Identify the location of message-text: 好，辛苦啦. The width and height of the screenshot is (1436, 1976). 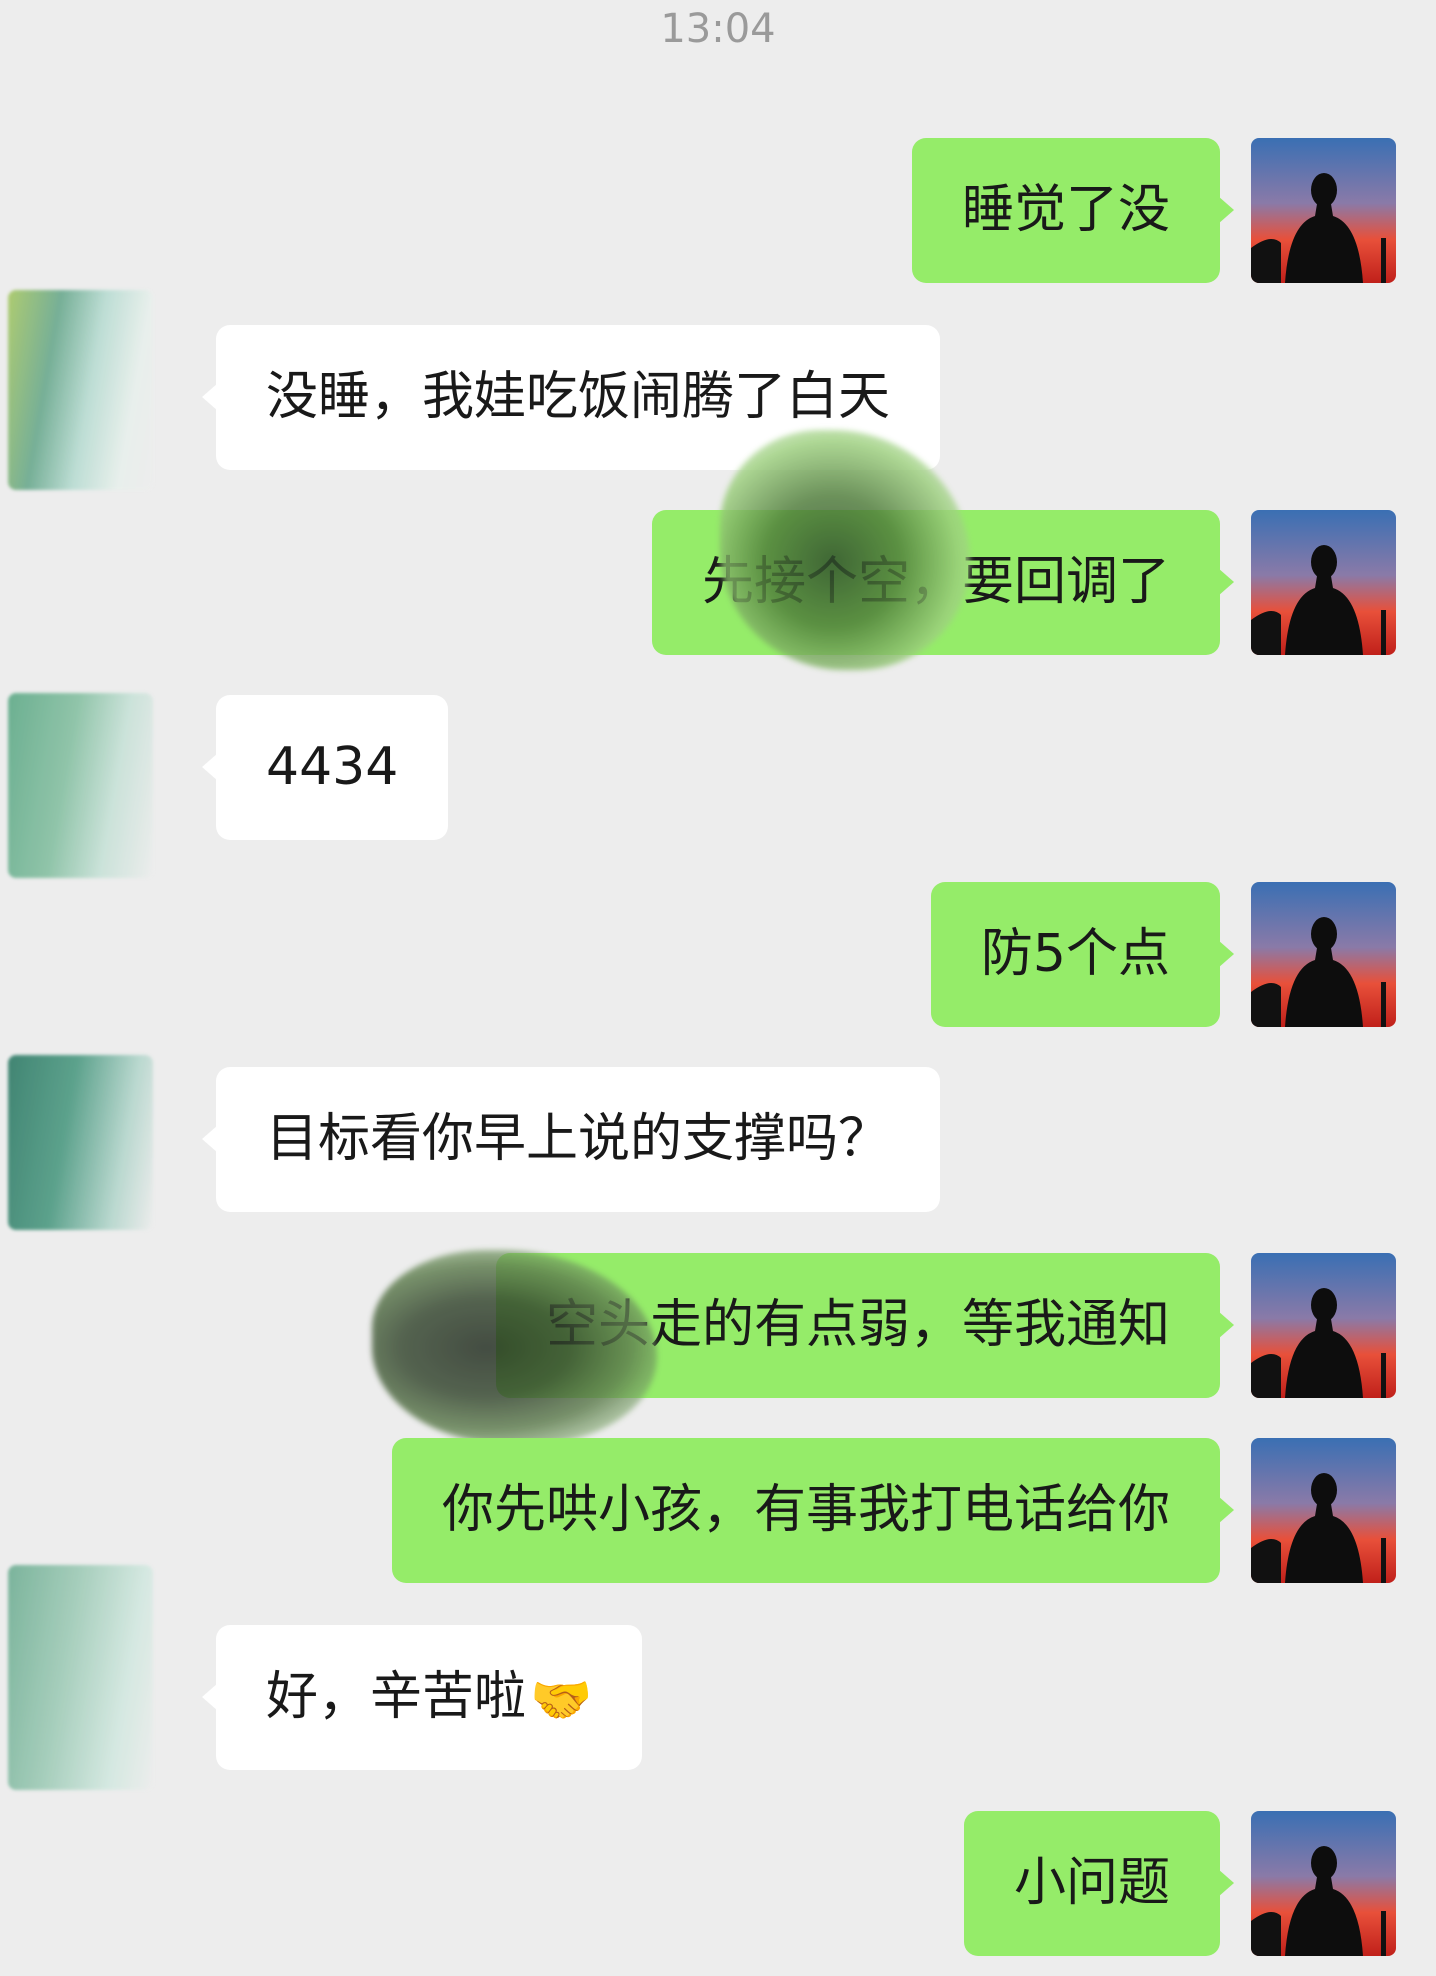
(396, 1697).